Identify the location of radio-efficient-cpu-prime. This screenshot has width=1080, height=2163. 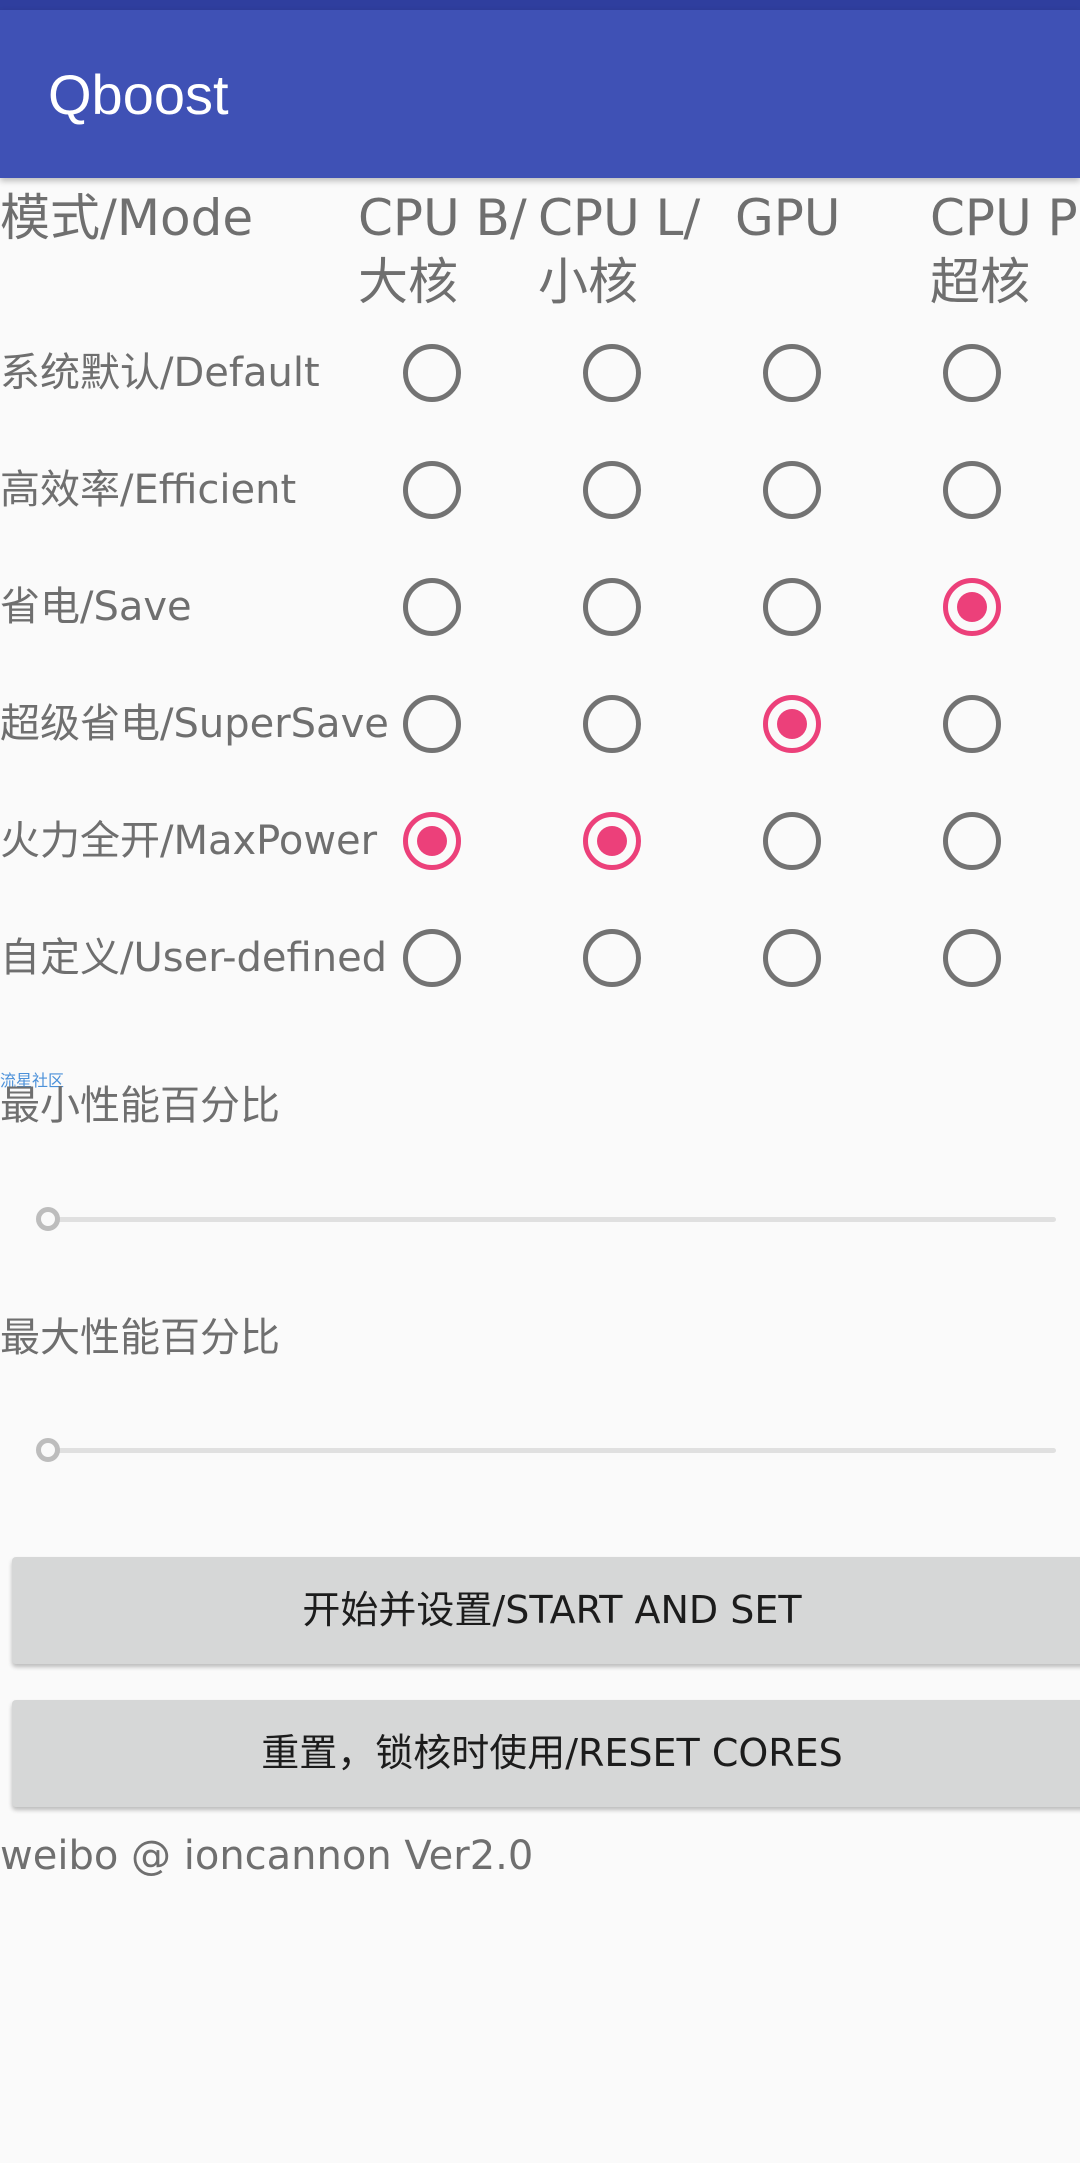
(972, 490).